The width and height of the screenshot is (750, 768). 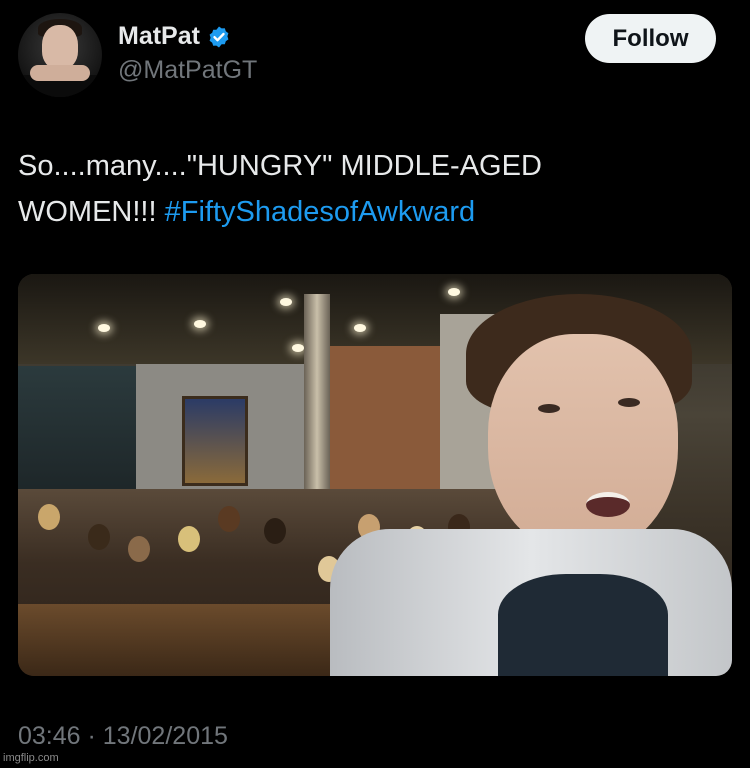 I want to click on tweet-text-line-2-prefix: WOMEN!!!, so click(x=91, y=212).